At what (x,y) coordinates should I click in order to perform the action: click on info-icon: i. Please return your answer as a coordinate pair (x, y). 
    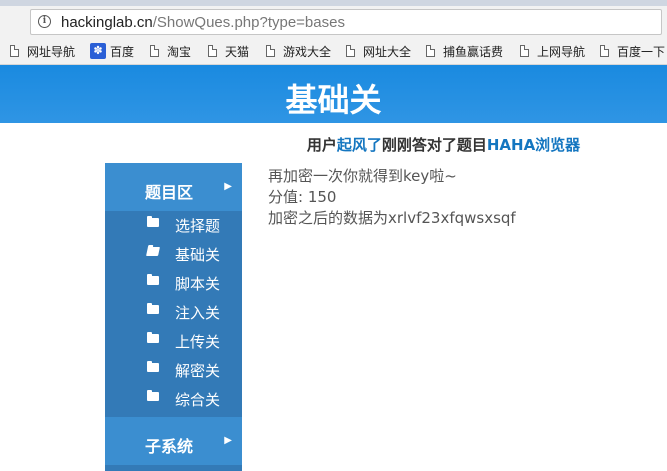
    Looking at the image, I should click on (44, 21).